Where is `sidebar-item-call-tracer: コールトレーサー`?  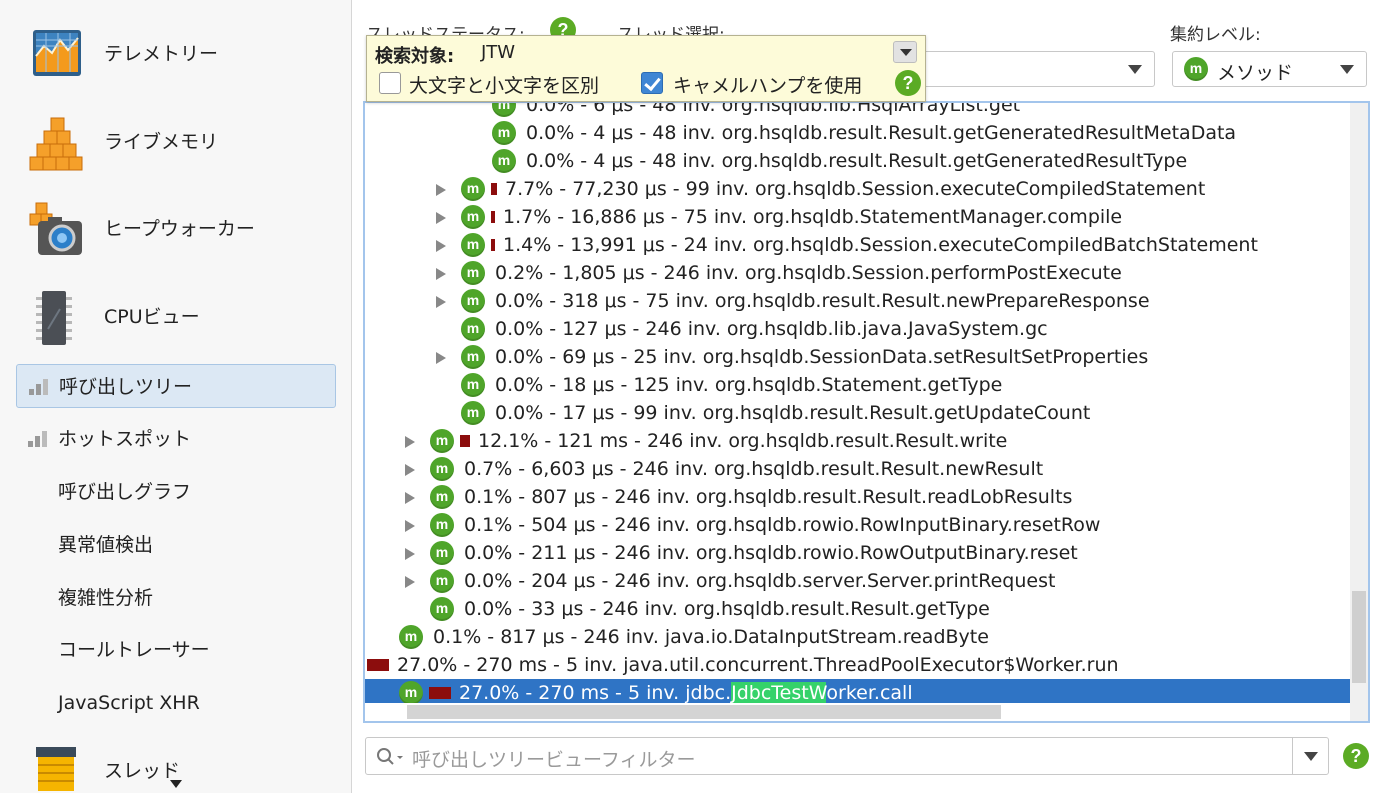 sidebar-item-call-tracer: コールトレーサー is located at coordinates (176, 650).